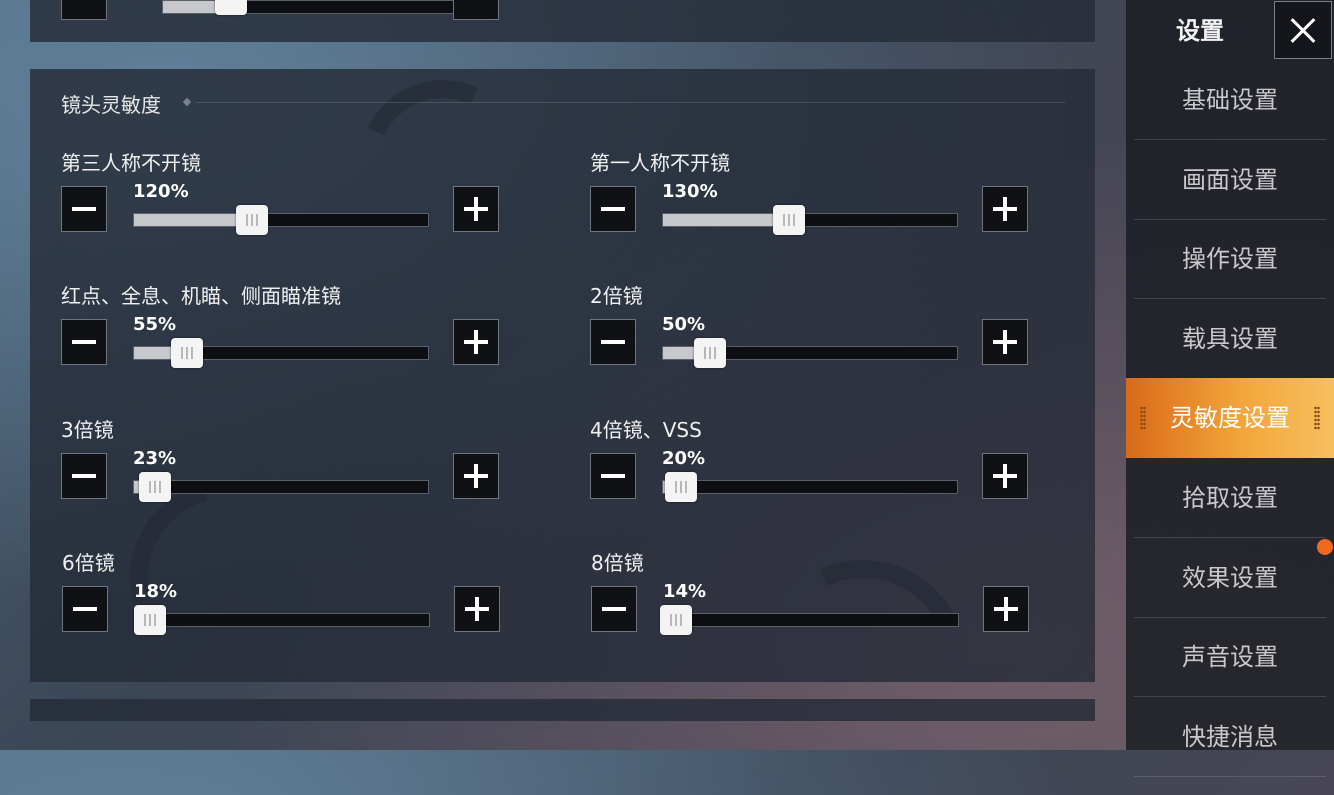  Describe the element at coordinates (201, 296) in the screenshot. I see `setting-label: 红点、全息、机瞄、侧面瞄准镜` at that location.